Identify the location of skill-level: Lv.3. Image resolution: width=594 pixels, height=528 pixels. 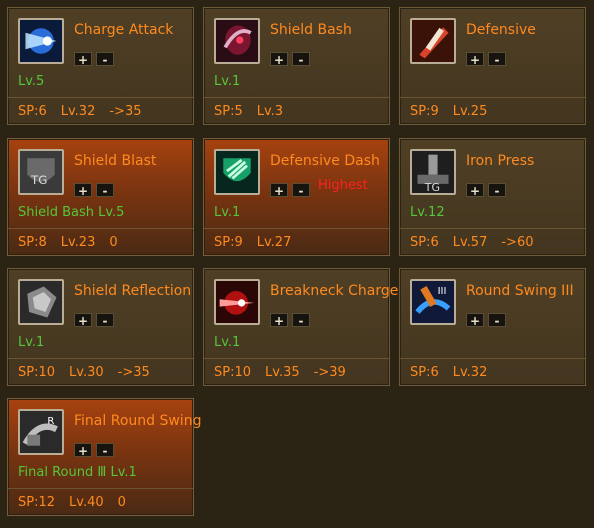
(270, 111).